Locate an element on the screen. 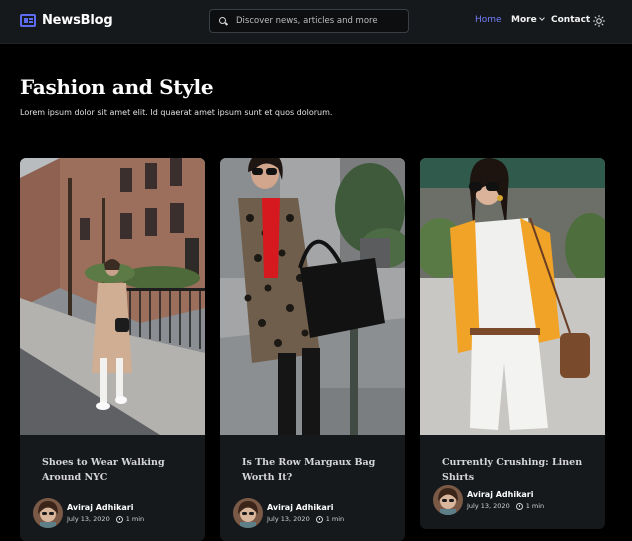 The height and width of the screenshot is (541, 632). search-input is located at coordinates (316, 21).